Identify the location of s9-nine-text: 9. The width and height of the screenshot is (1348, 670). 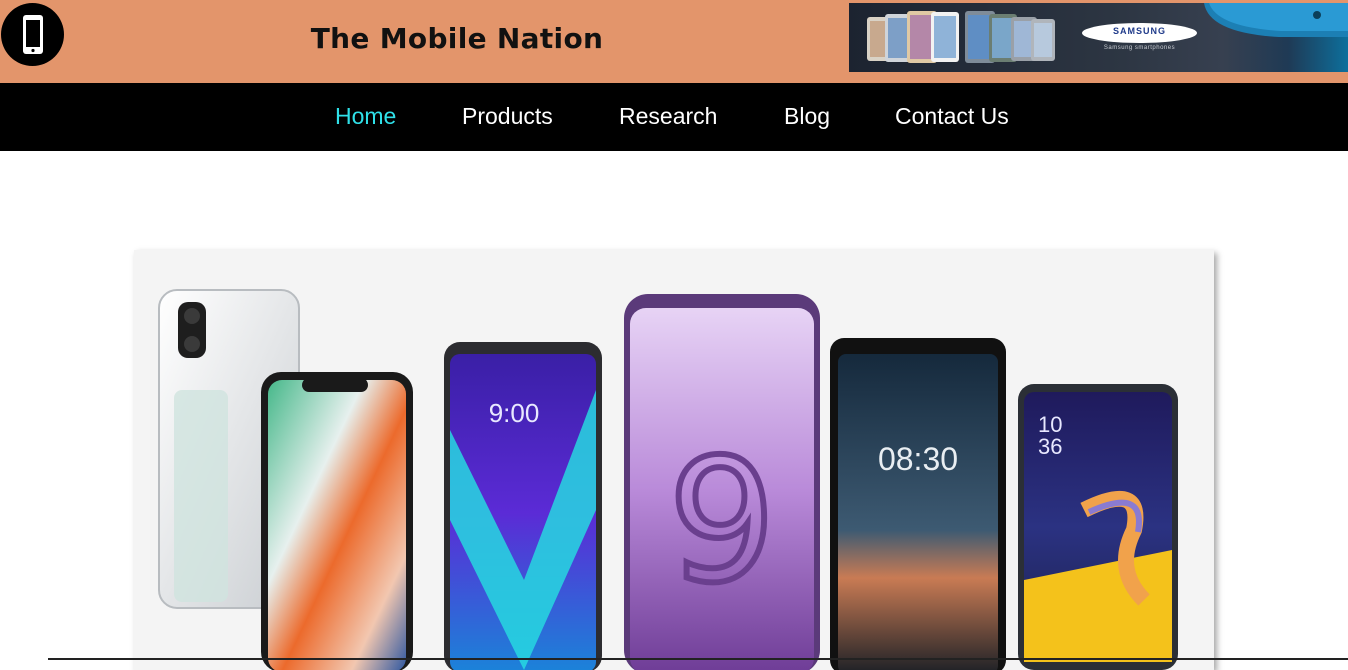
(722, 522).